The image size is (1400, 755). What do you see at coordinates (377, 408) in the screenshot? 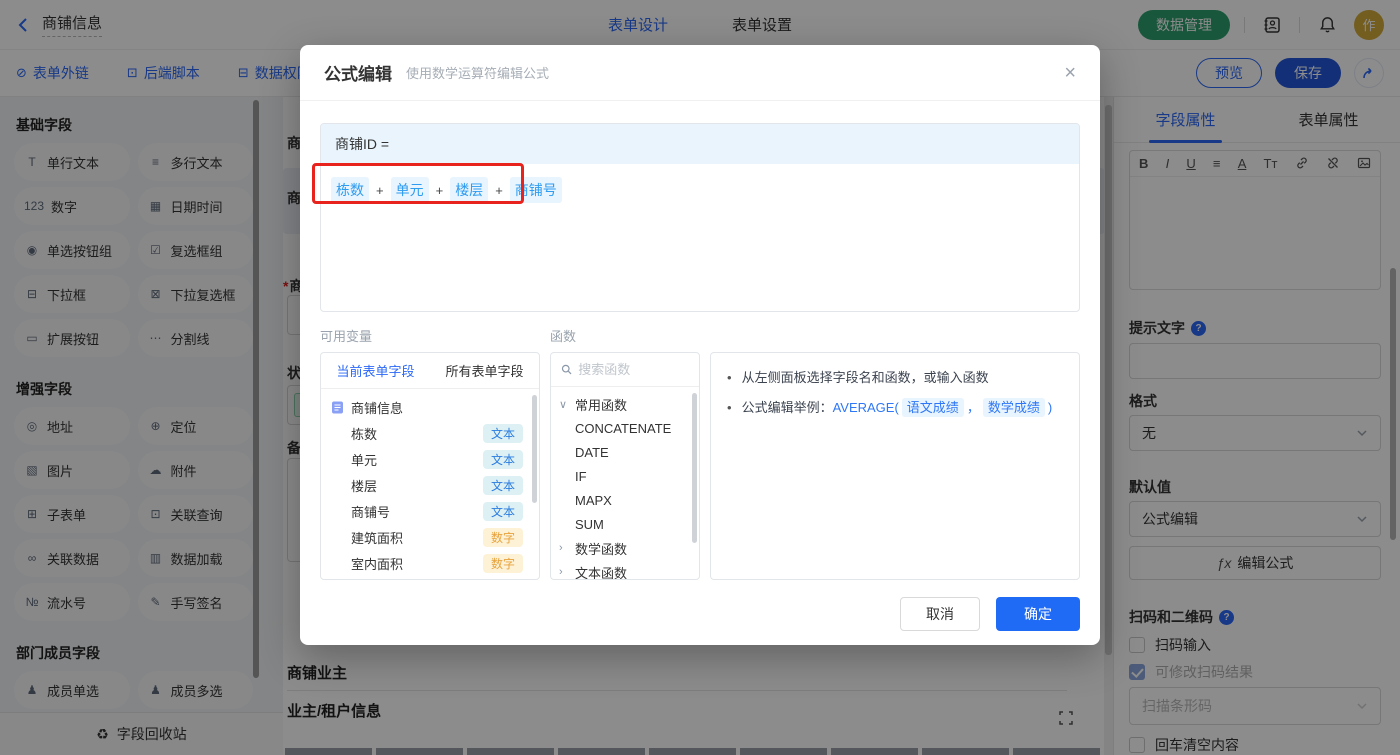
I see `form-group-label: 商铺信息` at bounding box center [377, 408].